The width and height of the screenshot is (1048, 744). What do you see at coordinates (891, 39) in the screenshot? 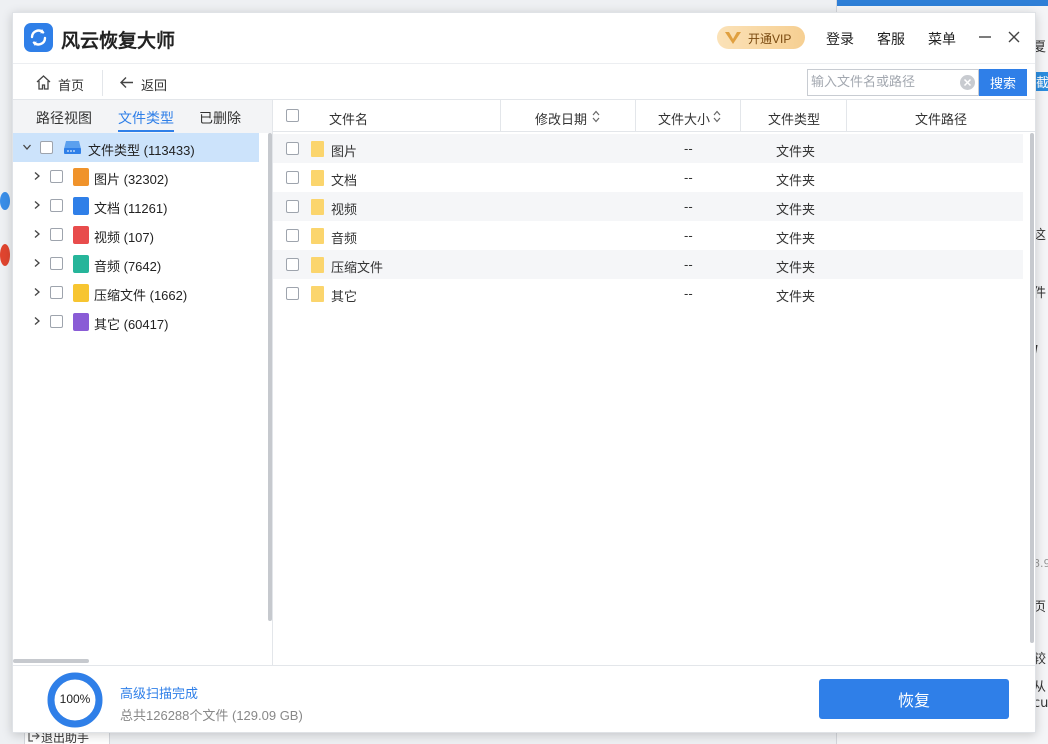
I see `service-link: 客服` at bounding box center [891, 39].